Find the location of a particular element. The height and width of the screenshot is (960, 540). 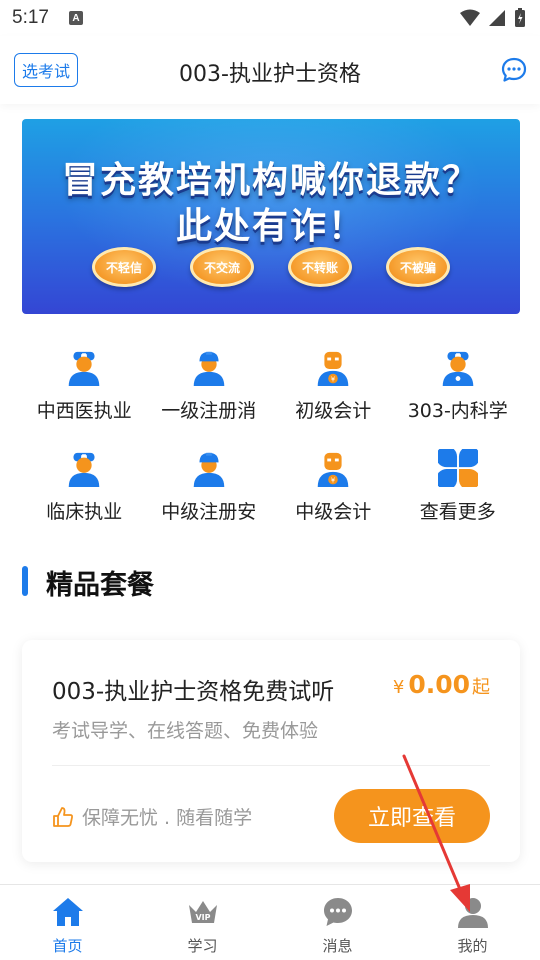

category-label: 中级注册安 is located at coordinates (209, 512).